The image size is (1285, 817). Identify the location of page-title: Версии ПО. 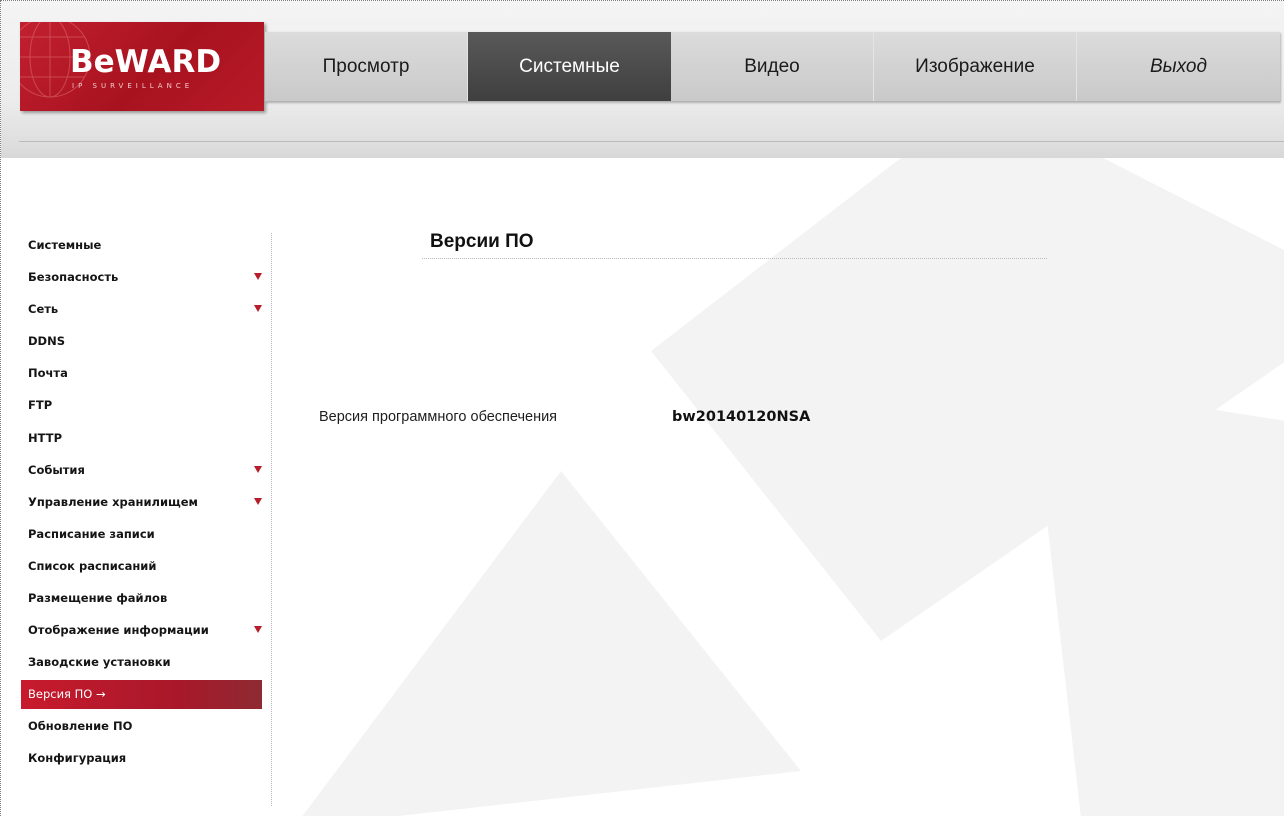
(482, 241).